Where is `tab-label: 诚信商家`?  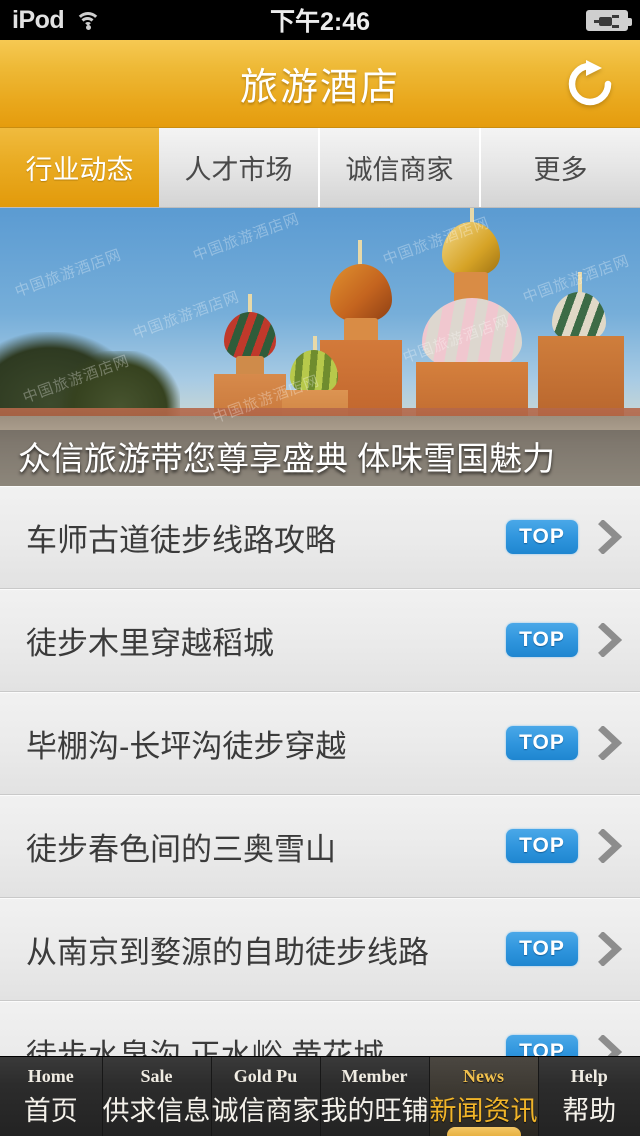 tab-label: 诚信商家 is located at coordinates (399, 170).